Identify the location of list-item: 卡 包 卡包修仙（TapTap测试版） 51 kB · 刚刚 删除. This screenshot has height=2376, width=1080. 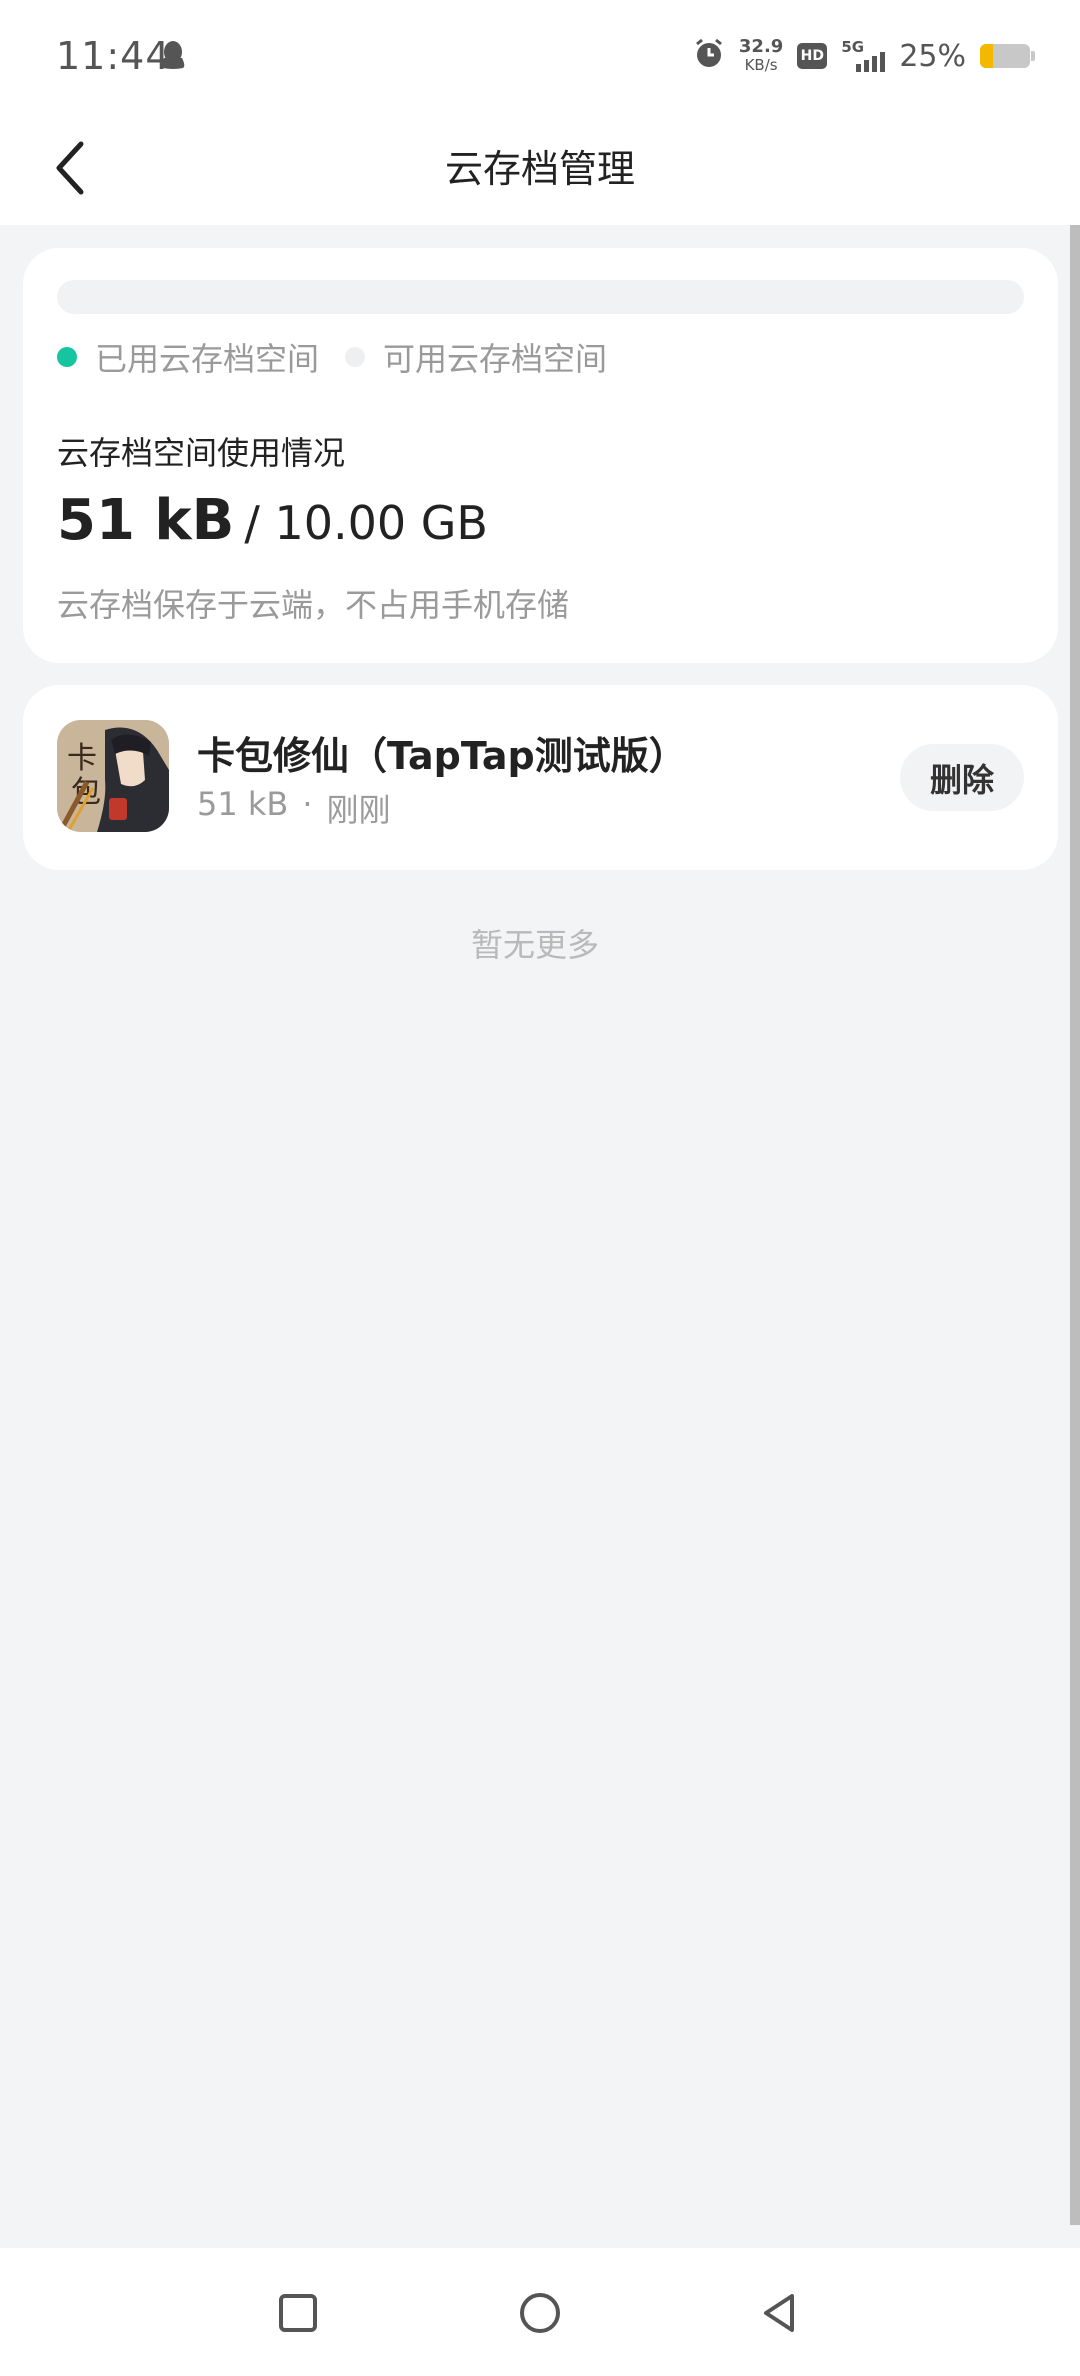
(540, 777).